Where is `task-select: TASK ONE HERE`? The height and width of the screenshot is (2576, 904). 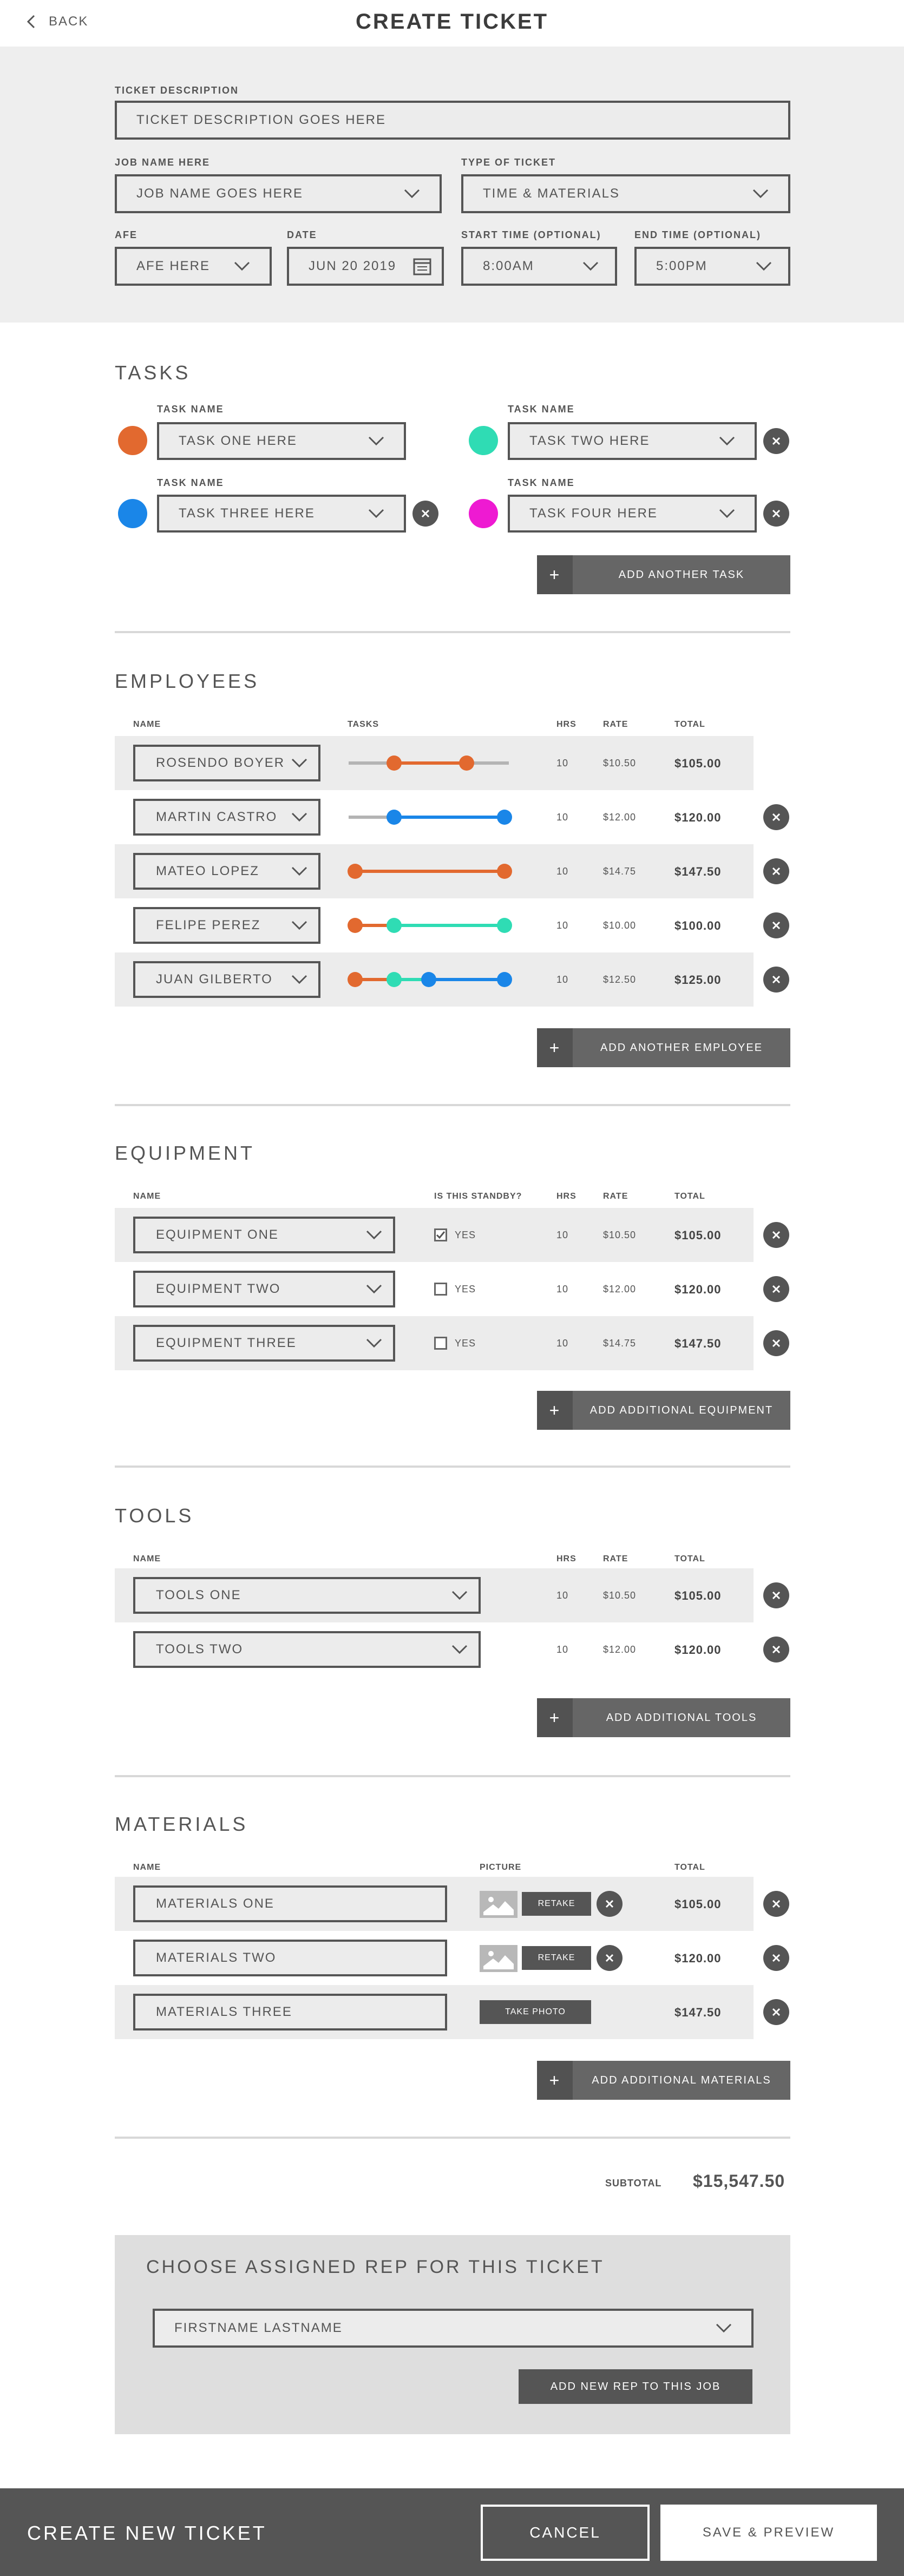 task-select: TASK ONE HERE is located at coordinates (281, 441).